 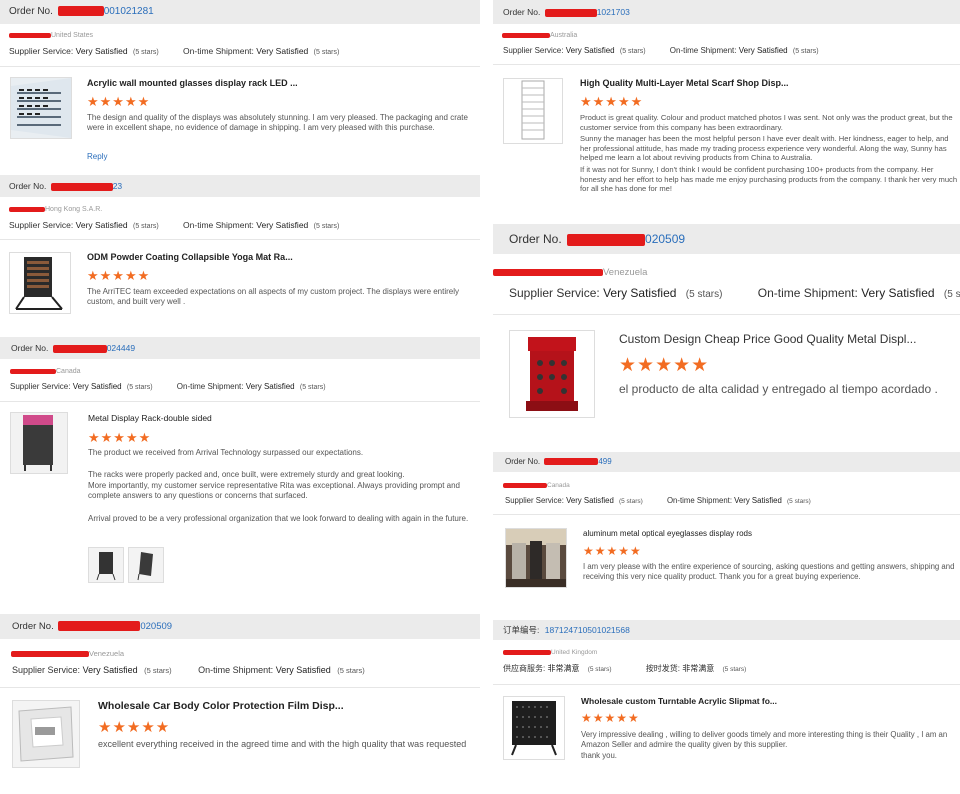 I want to click on order-number: 024449, so click(x=121, y=348).